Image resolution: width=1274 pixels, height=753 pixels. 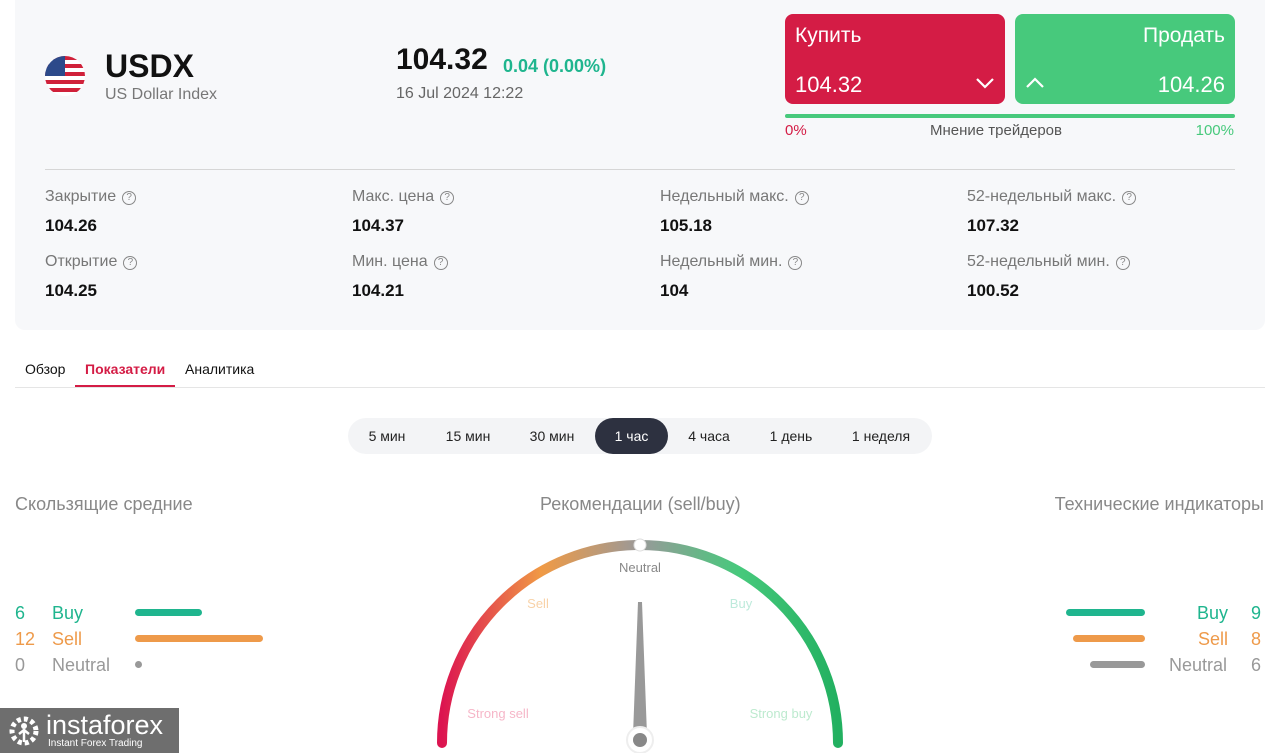 I want to click on moving-averages-title: Скользящие средние, so click(x=104, y=504).